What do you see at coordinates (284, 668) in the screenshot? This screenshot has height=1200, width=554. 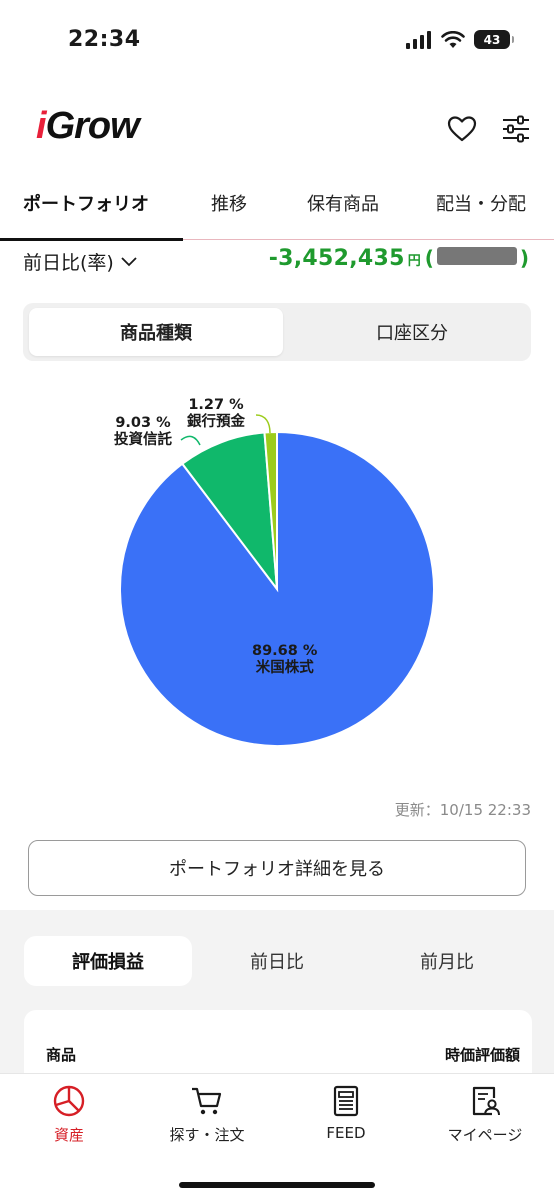 I see `slice-name: 米国株式` at bounding box center [284, 668].